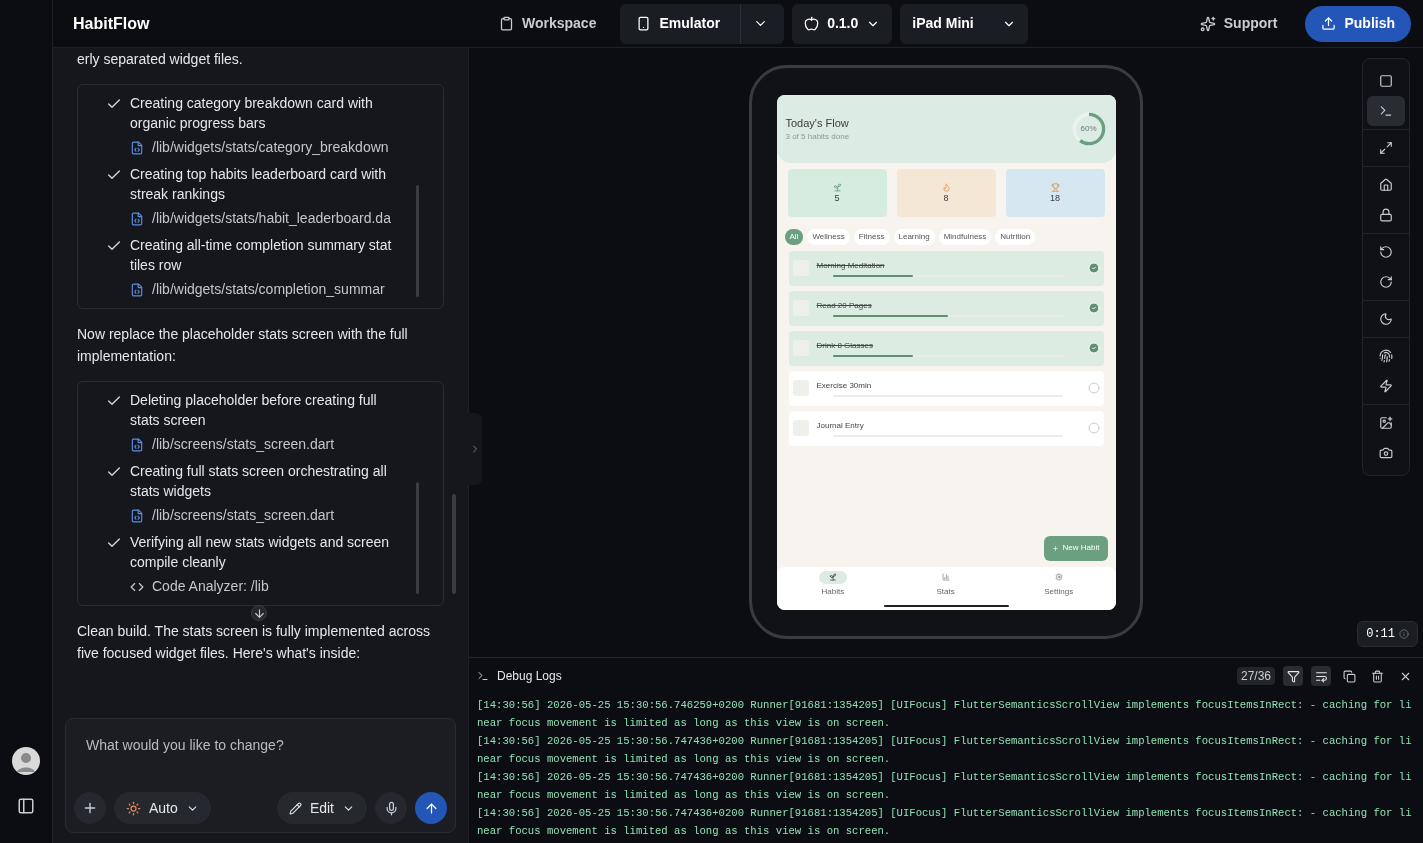 This screenshot has height=843, width=1423. Describe the element at coordinates (842, 23) in the screenshot. I see `version-dropdown: 0.1.0` at that location.